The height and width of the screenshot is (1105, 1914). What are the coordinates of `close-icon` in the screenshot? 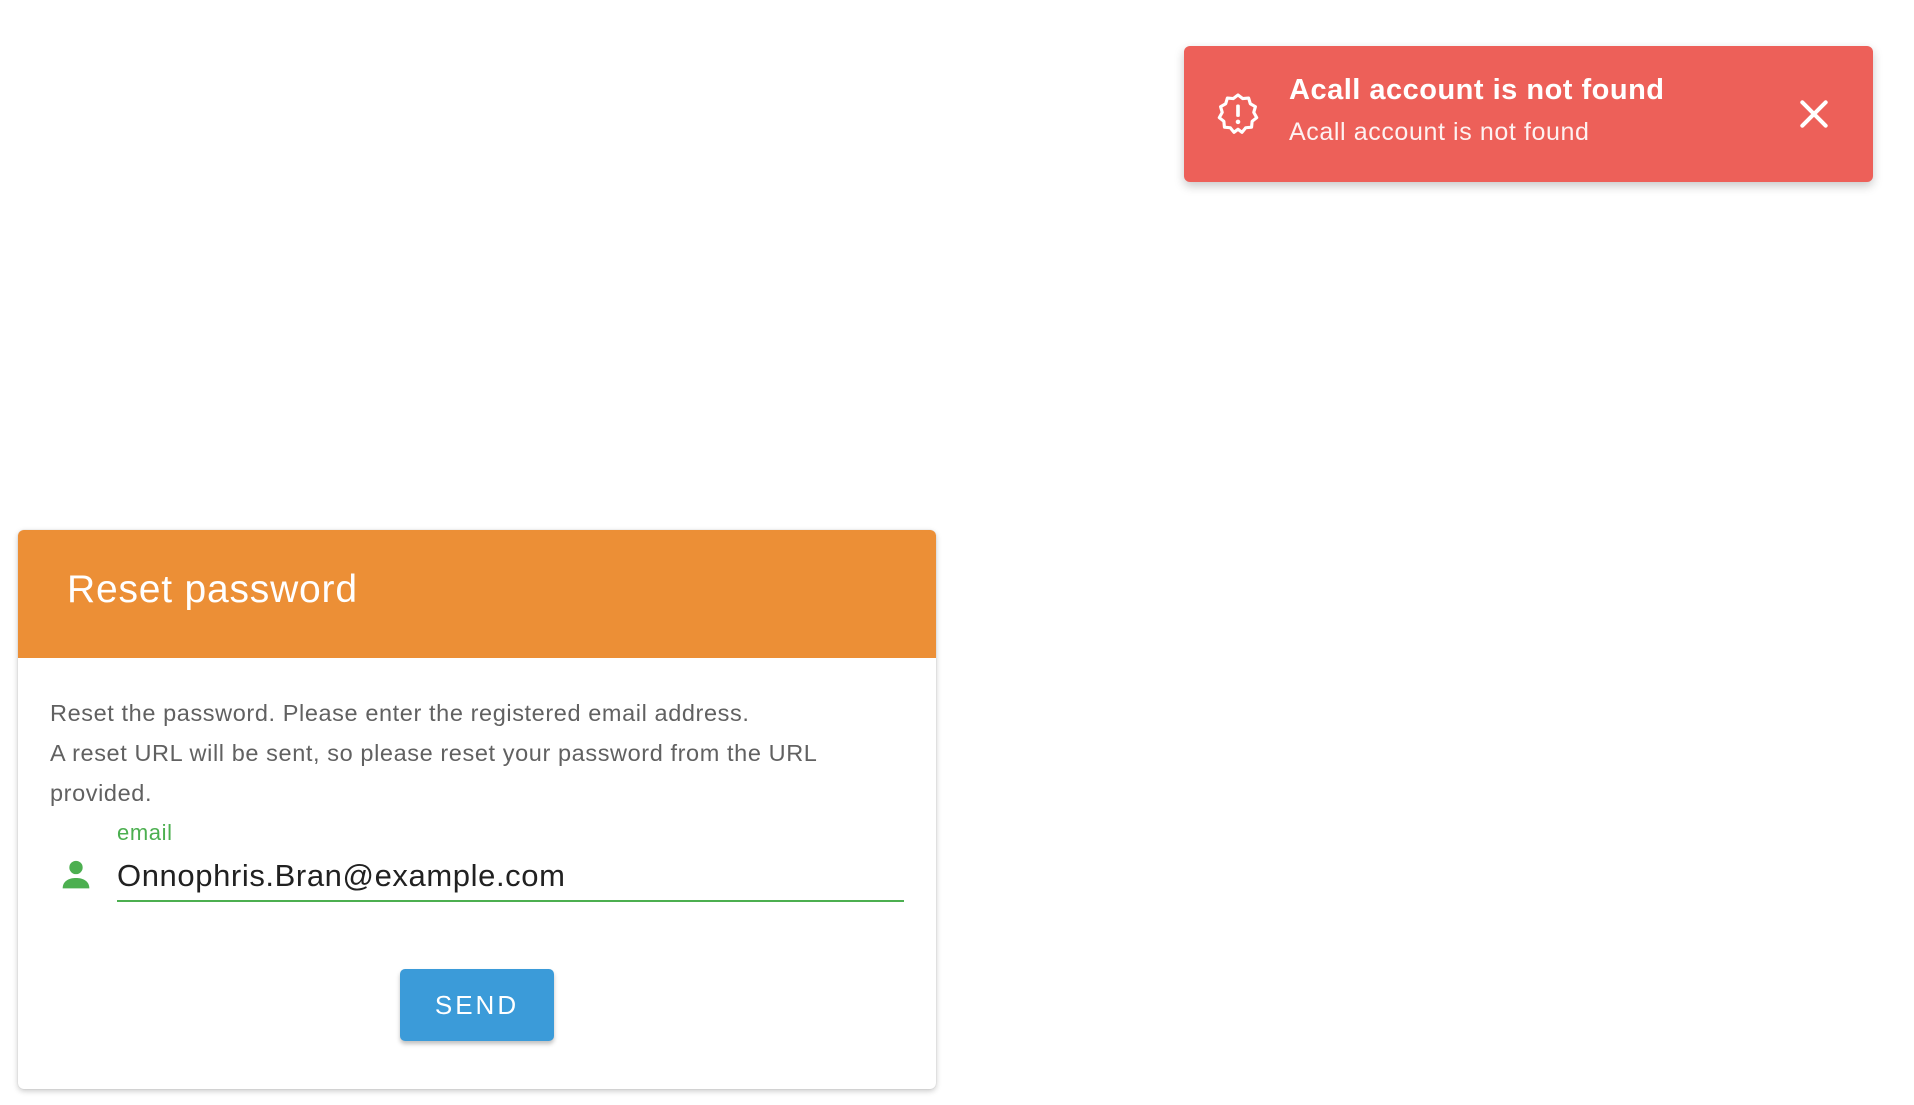 It's located at (1814, 114).